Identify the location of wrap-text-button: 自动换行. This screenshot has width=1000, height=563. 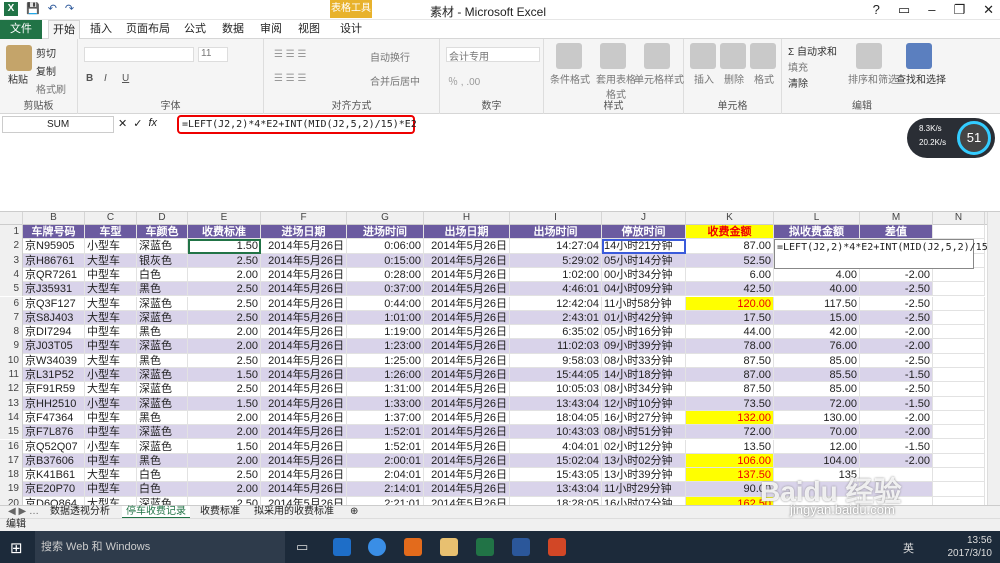
(390, 56).